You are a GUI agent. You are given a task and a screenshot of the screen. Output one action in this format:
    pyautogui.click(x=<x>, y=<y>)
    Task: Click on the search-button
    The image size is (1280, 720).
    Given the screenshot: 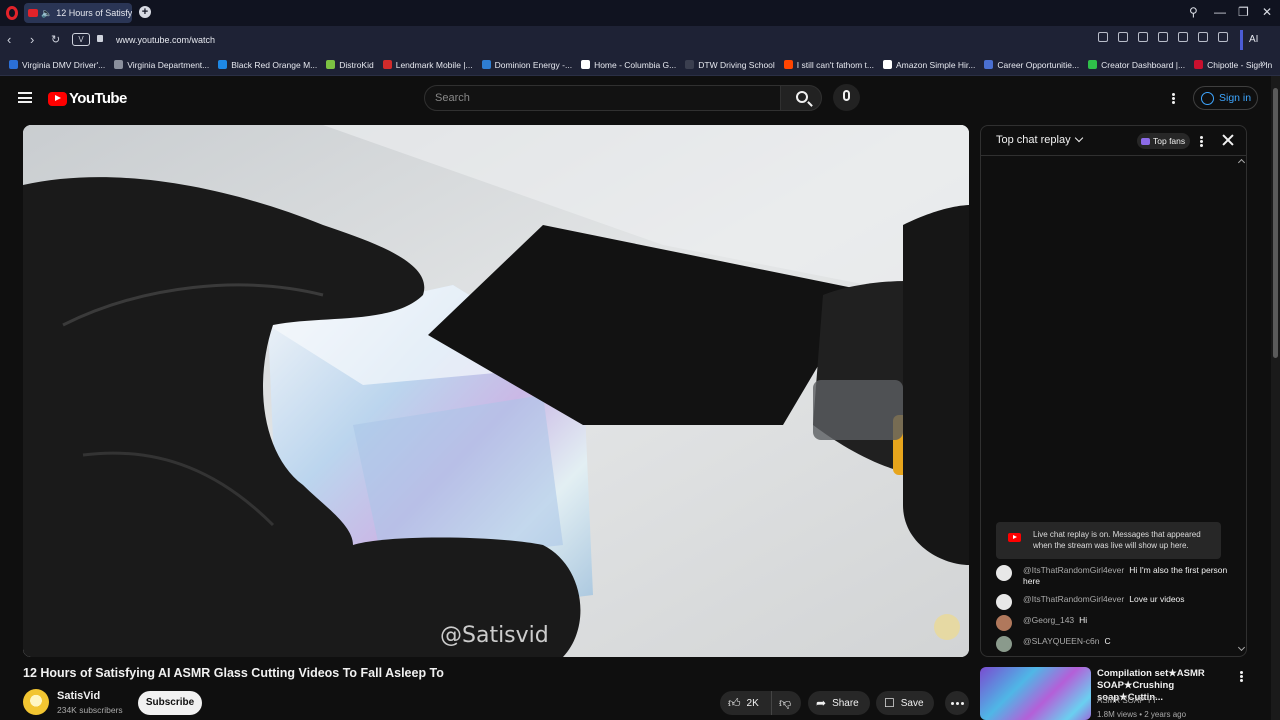 What is the action you would take?
    pyautogui.click(x=801, y=98)
    